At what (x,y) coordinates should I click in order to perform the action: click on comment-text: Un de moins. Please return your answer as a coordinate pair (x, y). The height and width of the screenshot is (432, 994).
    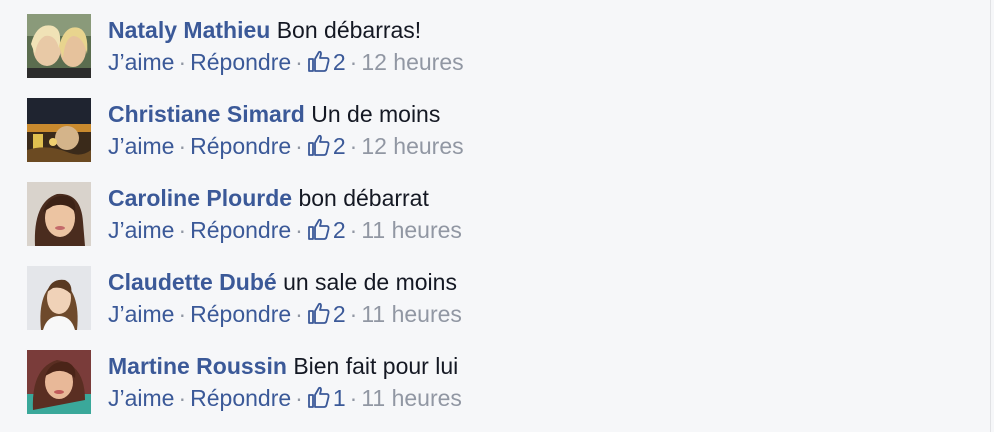
    Looking at the image, I should click on (376, 114).